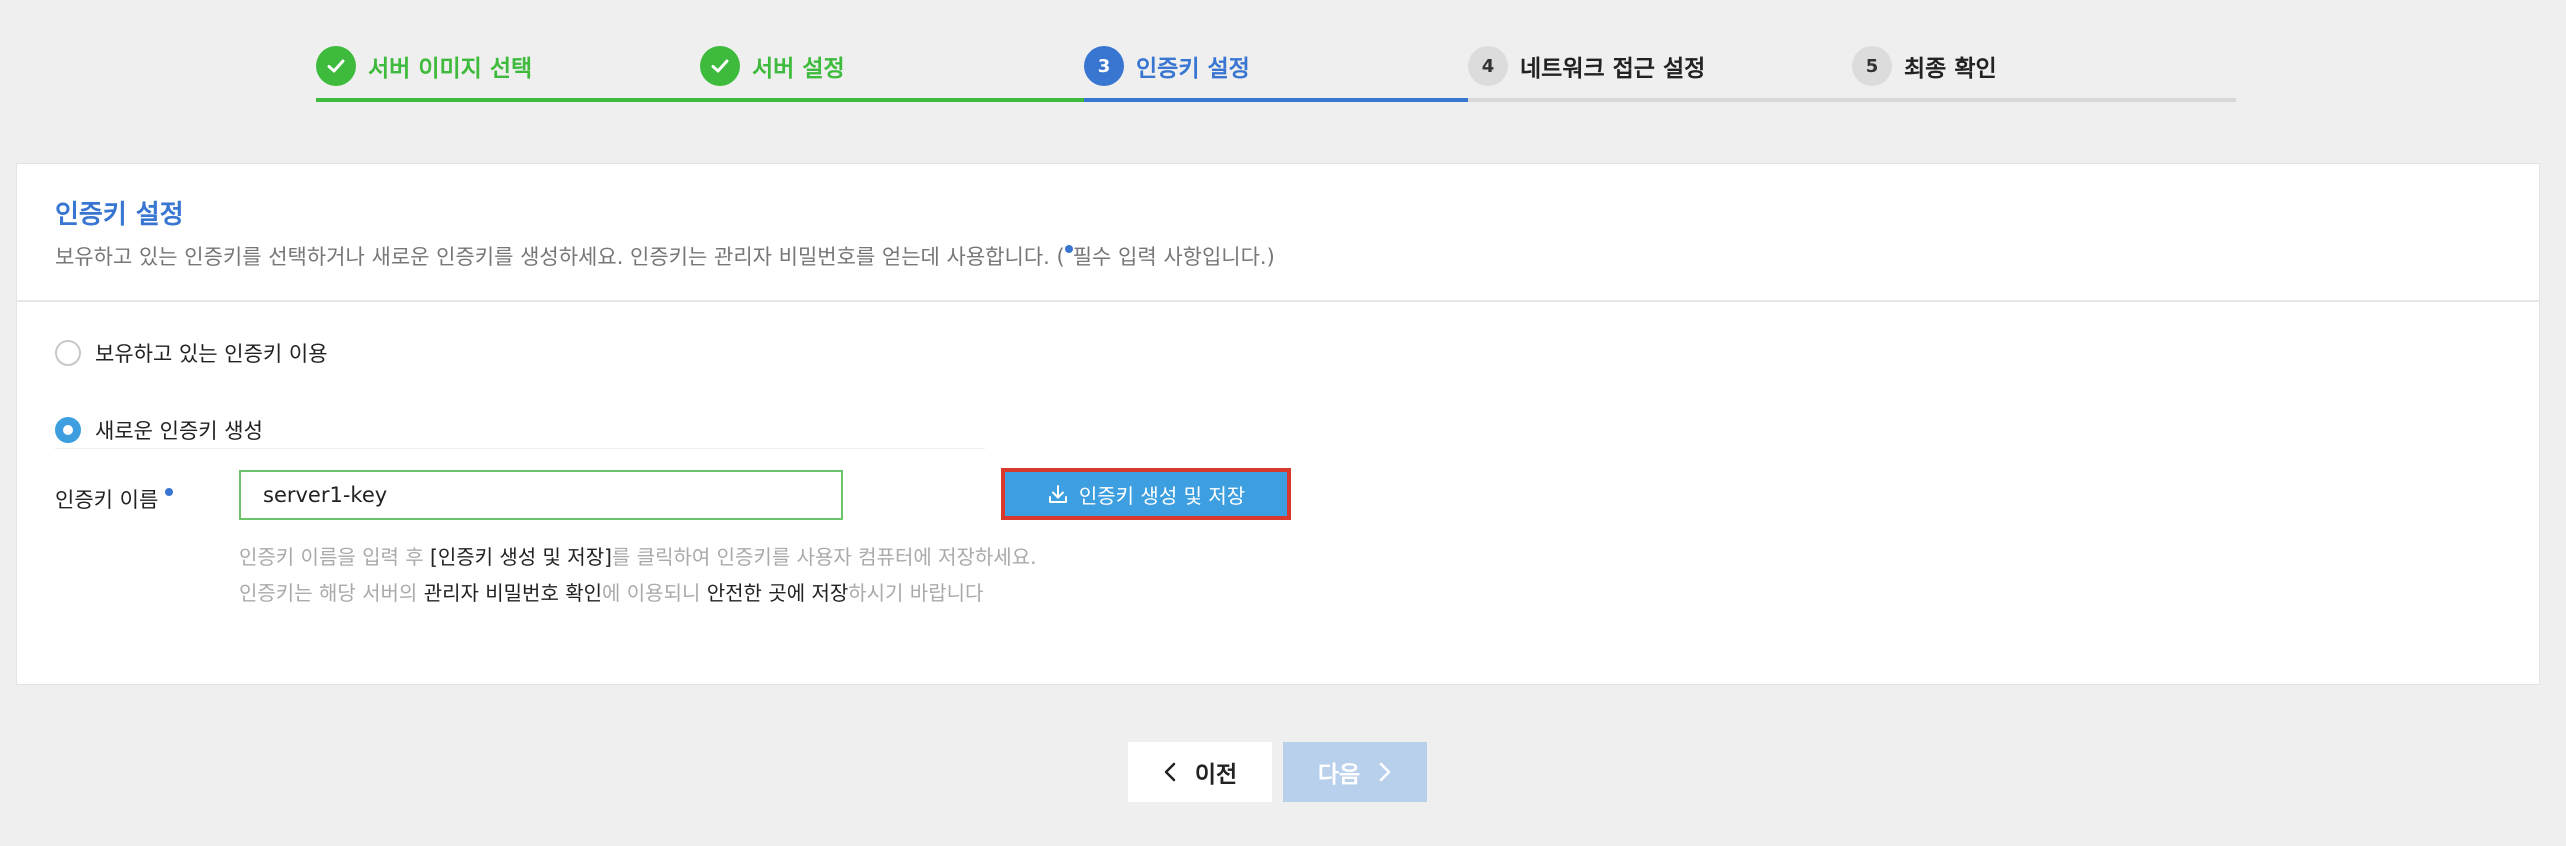  Describe the element at coordinates (107, 500) in the screenshot. I see `key-name-label-text: 인증키 이름` at that location.